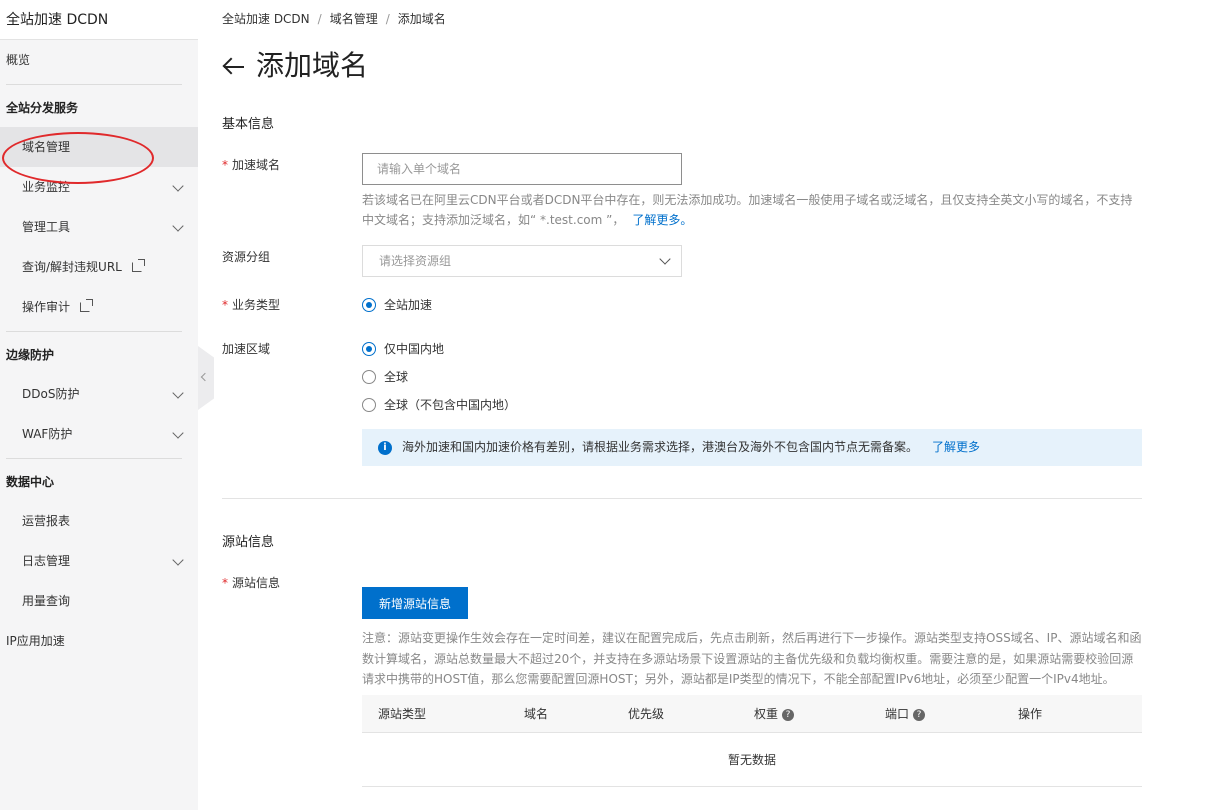 The width and height of the screenshot is (1230, 810). What do you see at coordinates (752, 714) in the screenshot?
I see `table-header: 源站类型 域名 优先级 权重? 端口? 操作` at bounding box center [752, 714].